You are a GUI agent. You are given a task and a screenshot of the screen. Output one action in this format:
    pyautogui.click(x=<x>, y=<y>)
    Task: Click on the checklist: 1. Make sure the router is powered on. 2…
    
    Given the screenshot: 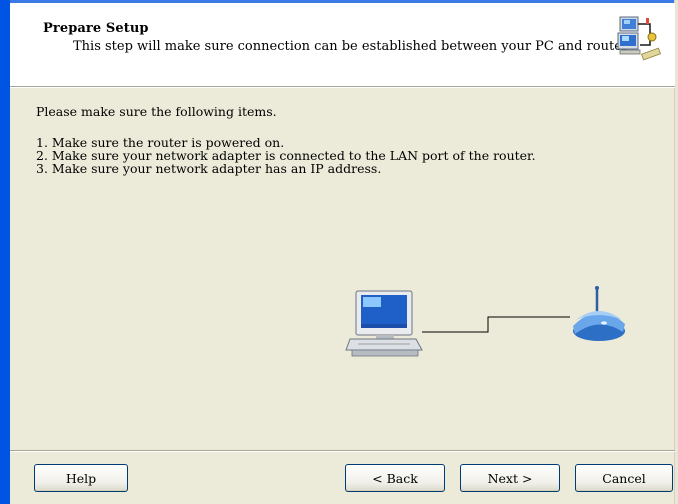 What is the action you would take?
    pyautogui.click(x=286, y=155)
    